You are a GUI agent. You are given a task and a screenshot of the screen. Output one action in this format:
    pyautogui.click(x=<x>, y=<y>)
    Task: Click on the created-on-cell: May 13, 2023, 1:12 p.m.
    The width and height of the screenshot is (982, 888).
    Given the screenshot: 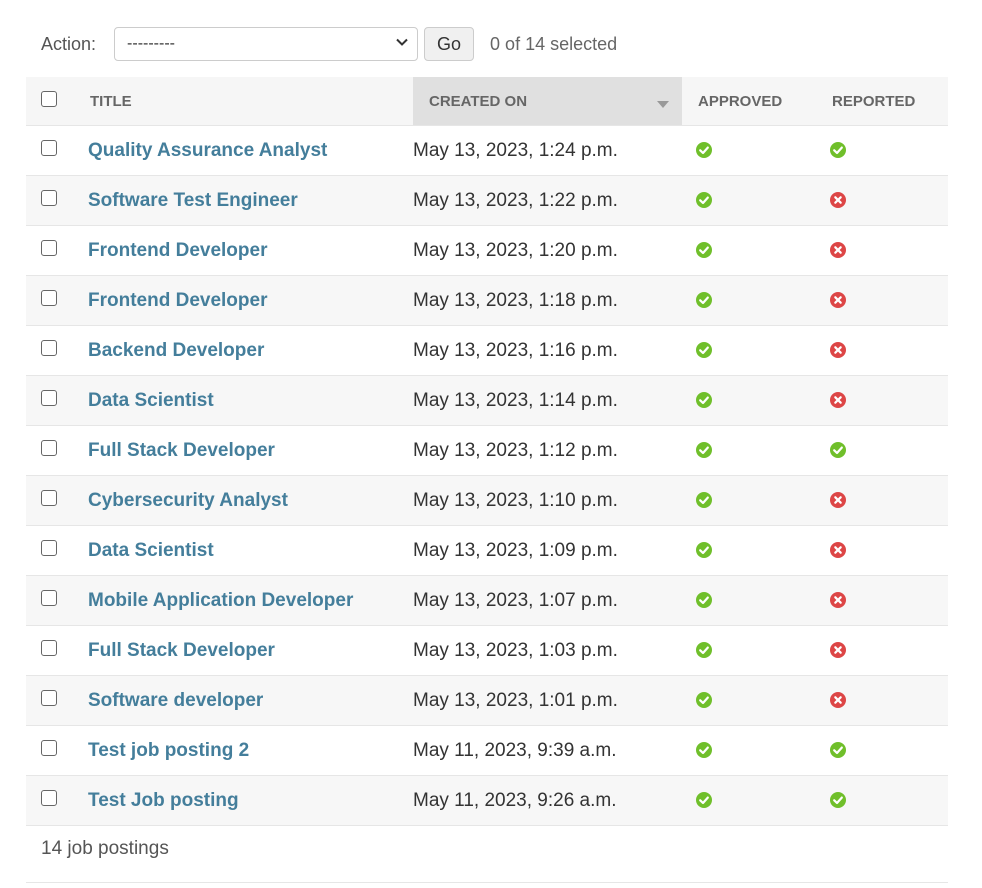 What is the action you would take?
    pyautogui.click(x=547, y=450)
    